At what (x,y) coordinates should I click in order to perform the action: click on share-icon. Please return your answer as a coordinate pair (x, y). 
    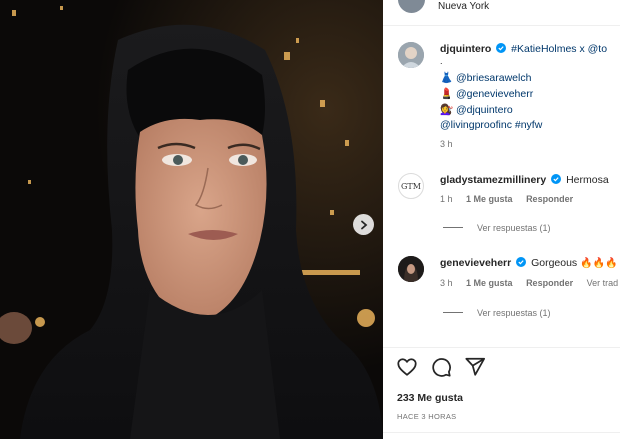
    Looking at the image, I should click on (475, 367).